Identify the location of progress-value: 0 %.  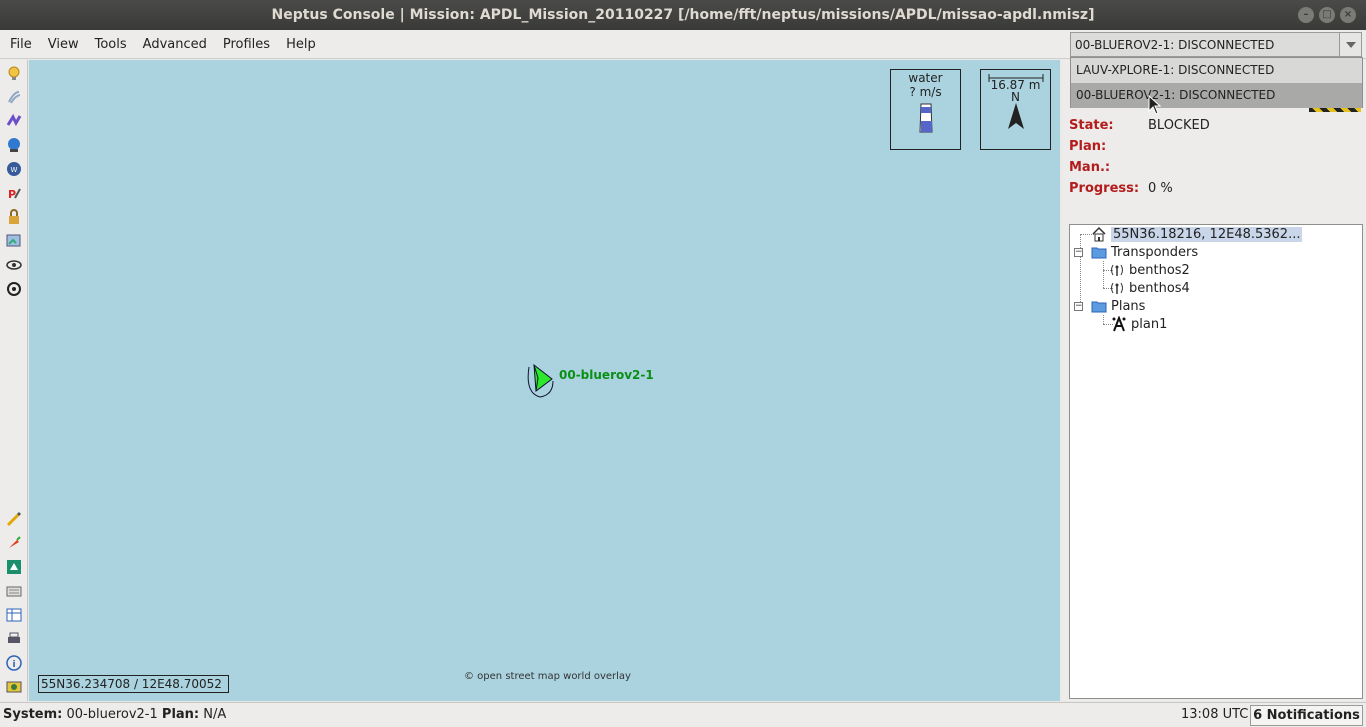
(1160, 188).